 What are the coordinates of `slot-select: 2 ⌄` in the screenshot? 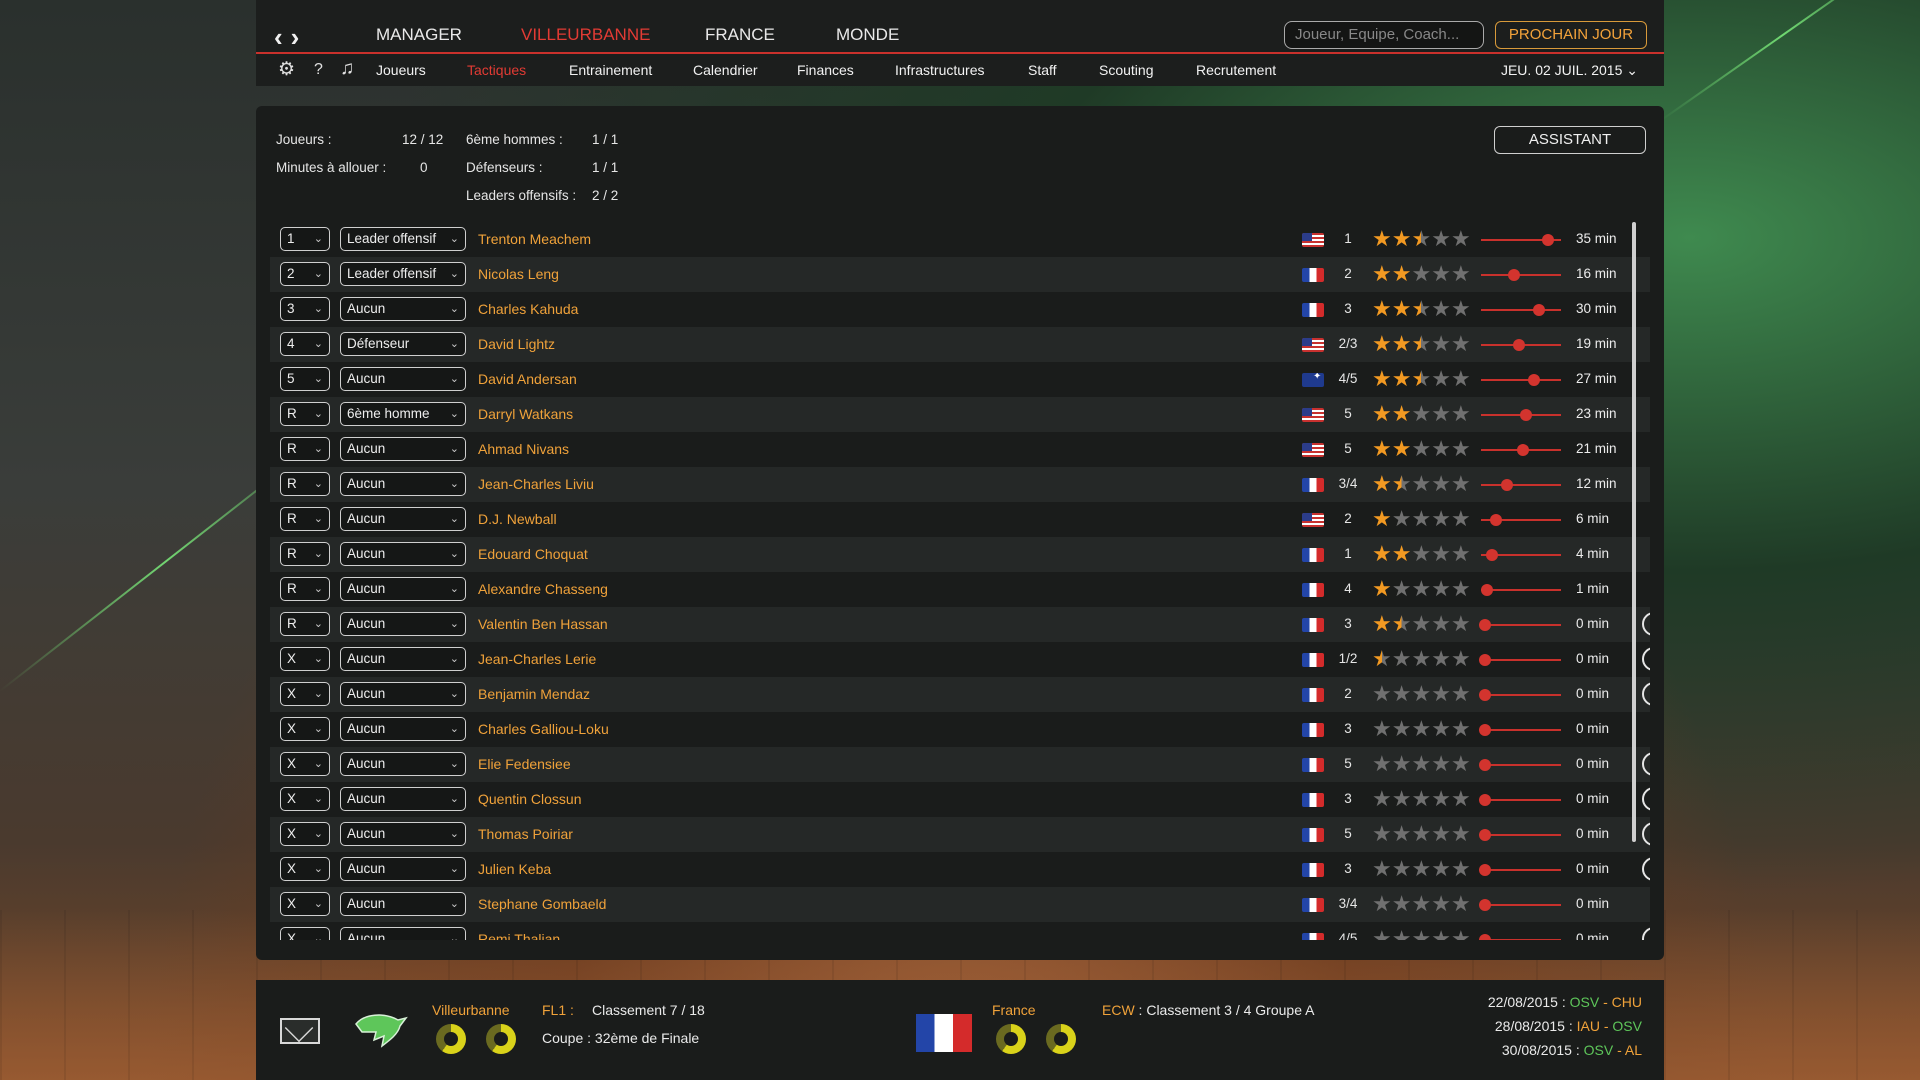 It's located at (305, 274).